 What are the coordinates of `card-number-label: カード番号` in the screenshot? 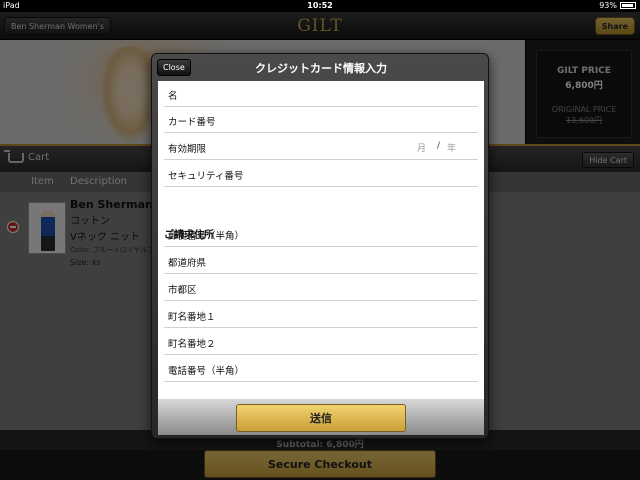 It's located at (192, 122).